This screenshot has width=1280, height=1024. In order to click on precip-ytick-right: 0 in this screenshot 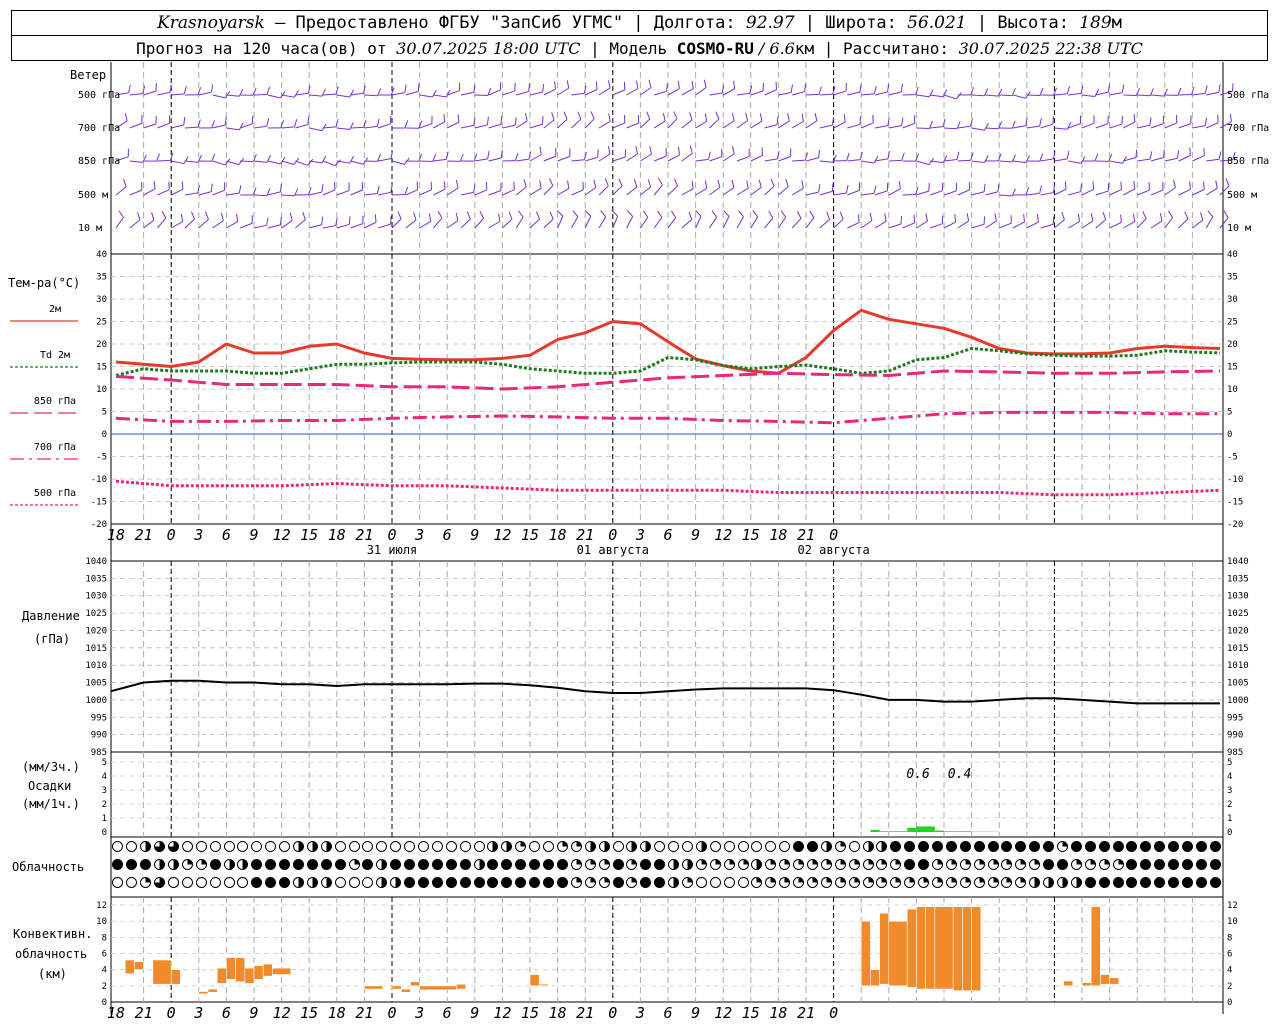, I will do `click(1229, 833)`.